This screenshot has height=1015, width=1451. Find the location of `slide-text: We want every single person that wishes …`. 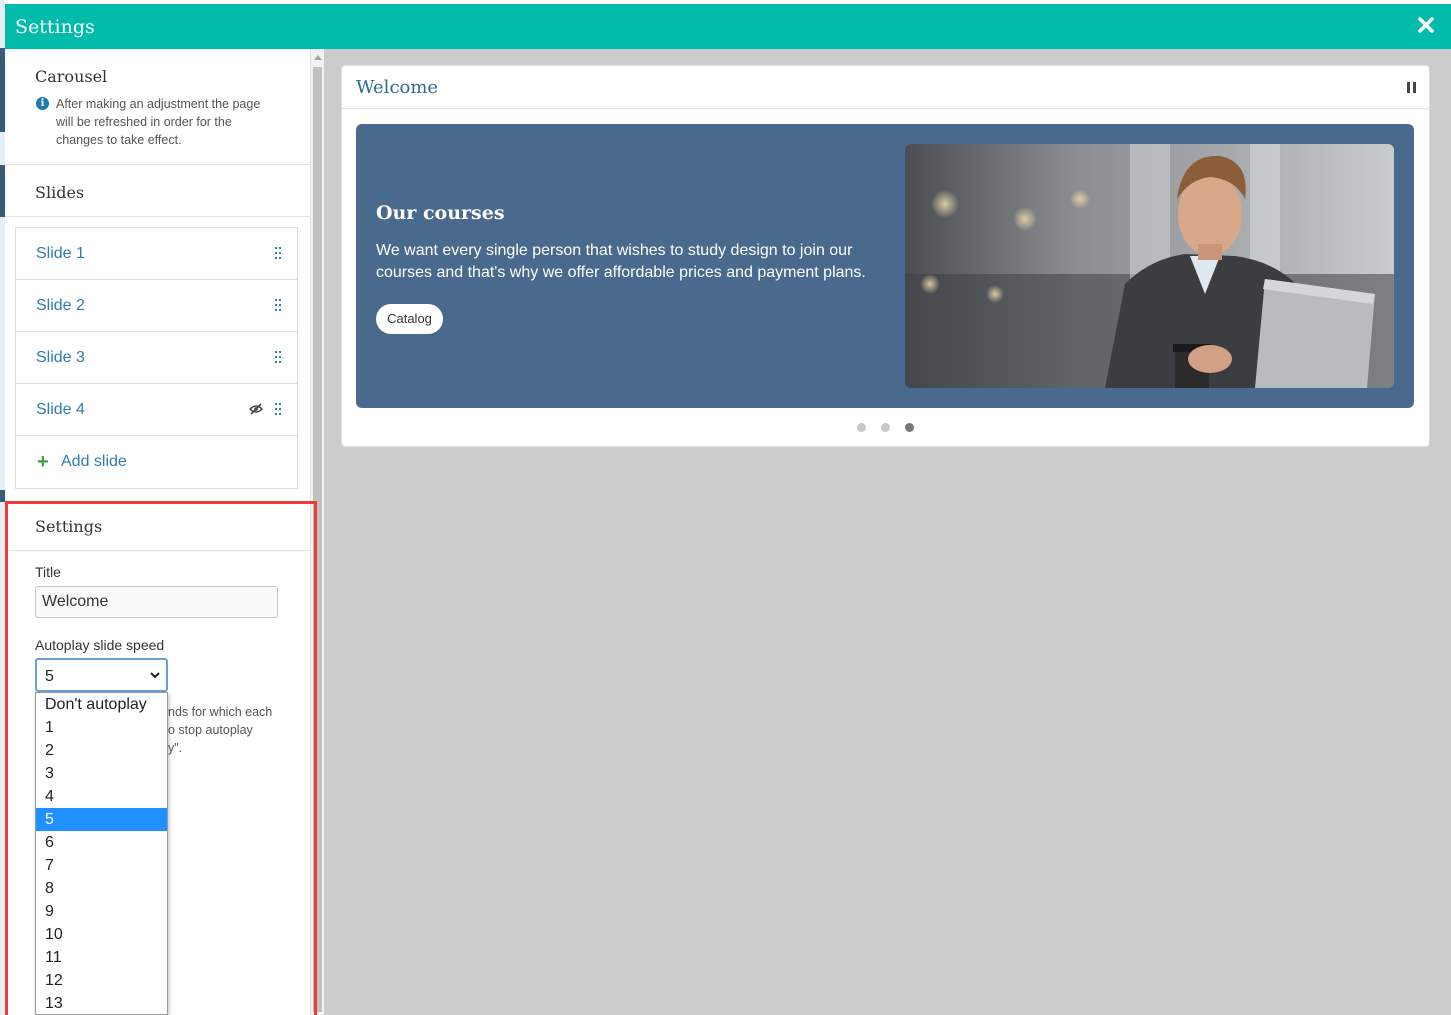

slide-text: We want every single person that wishes … is located at coordinates (621, 261).